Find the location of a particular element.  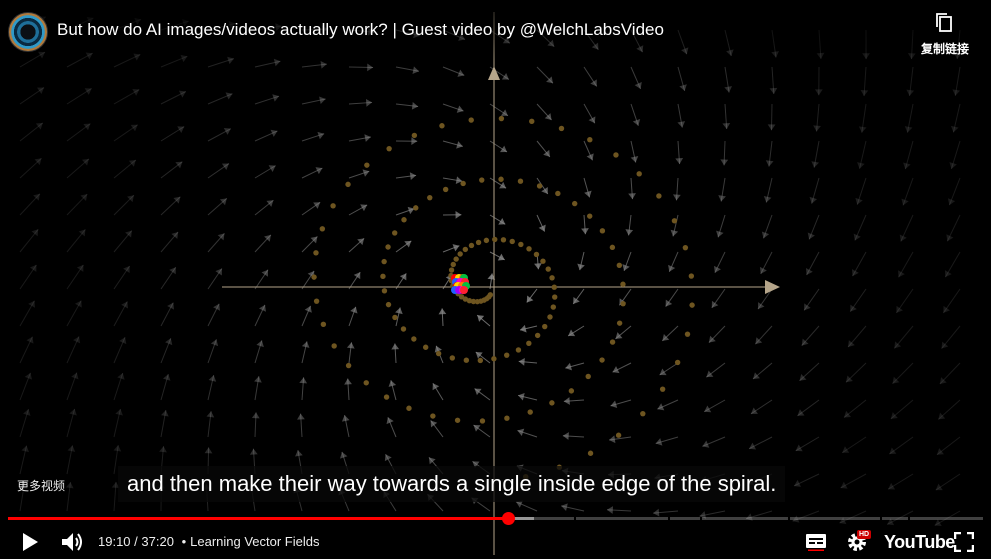

duration: 37:20 is located at coordinates (157, 541).